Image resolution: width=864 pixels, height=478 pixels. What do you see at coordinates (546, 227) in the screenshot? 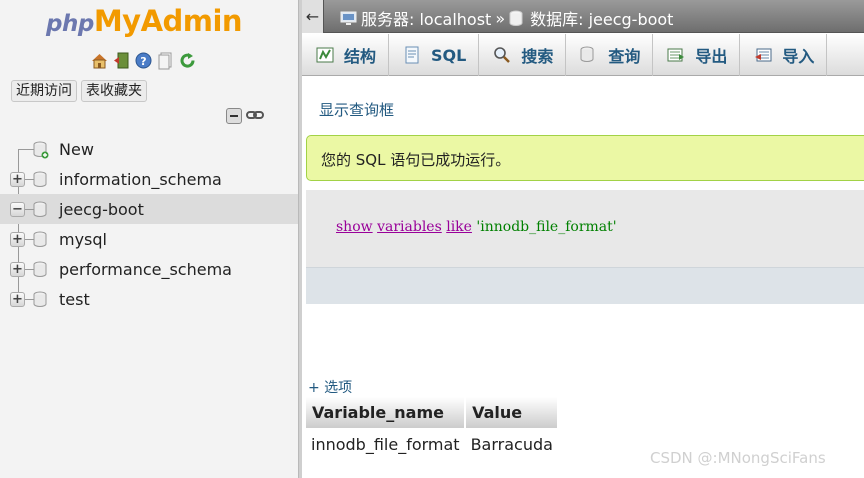
I see `sql-string-literal: 'innodb_file_format'` at bounding box center [546, 227].